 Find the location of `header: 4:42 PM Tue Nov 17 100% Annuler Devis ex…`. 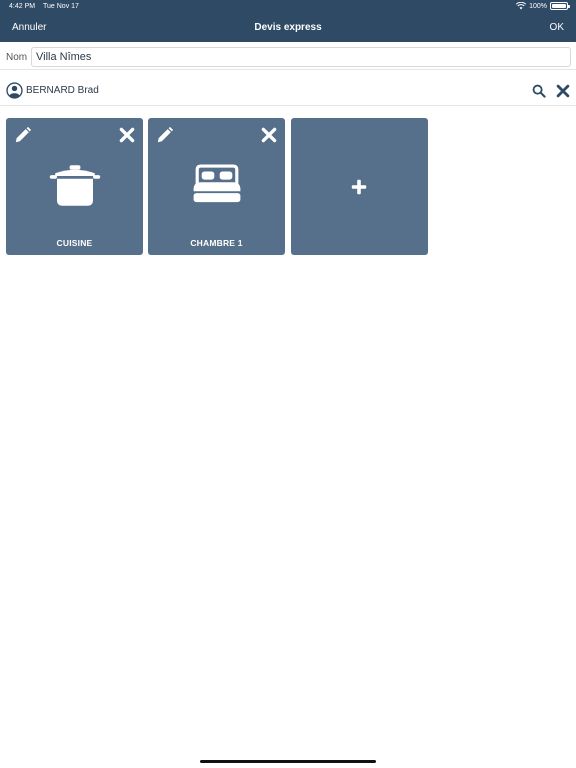

header: 4:42 PM Tue Nov 17 100% Annuler Devis ex… is located at coordinates (288, 21).